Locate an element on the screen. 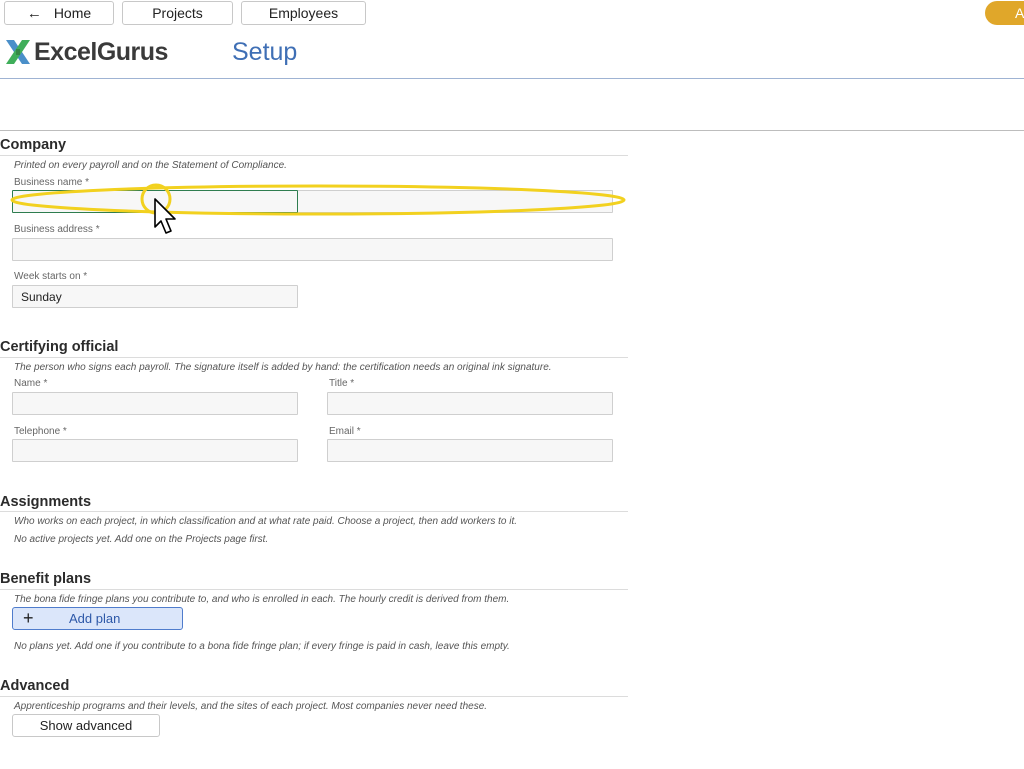  telephone-label: Telephone * is located at coordinates (40, 431).